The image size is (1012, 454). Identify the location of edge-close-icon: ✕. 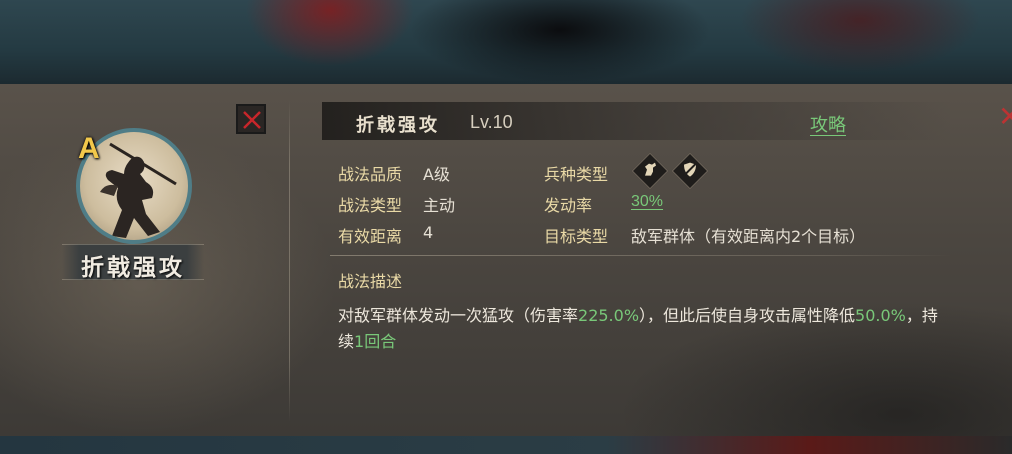
(1005, 116).